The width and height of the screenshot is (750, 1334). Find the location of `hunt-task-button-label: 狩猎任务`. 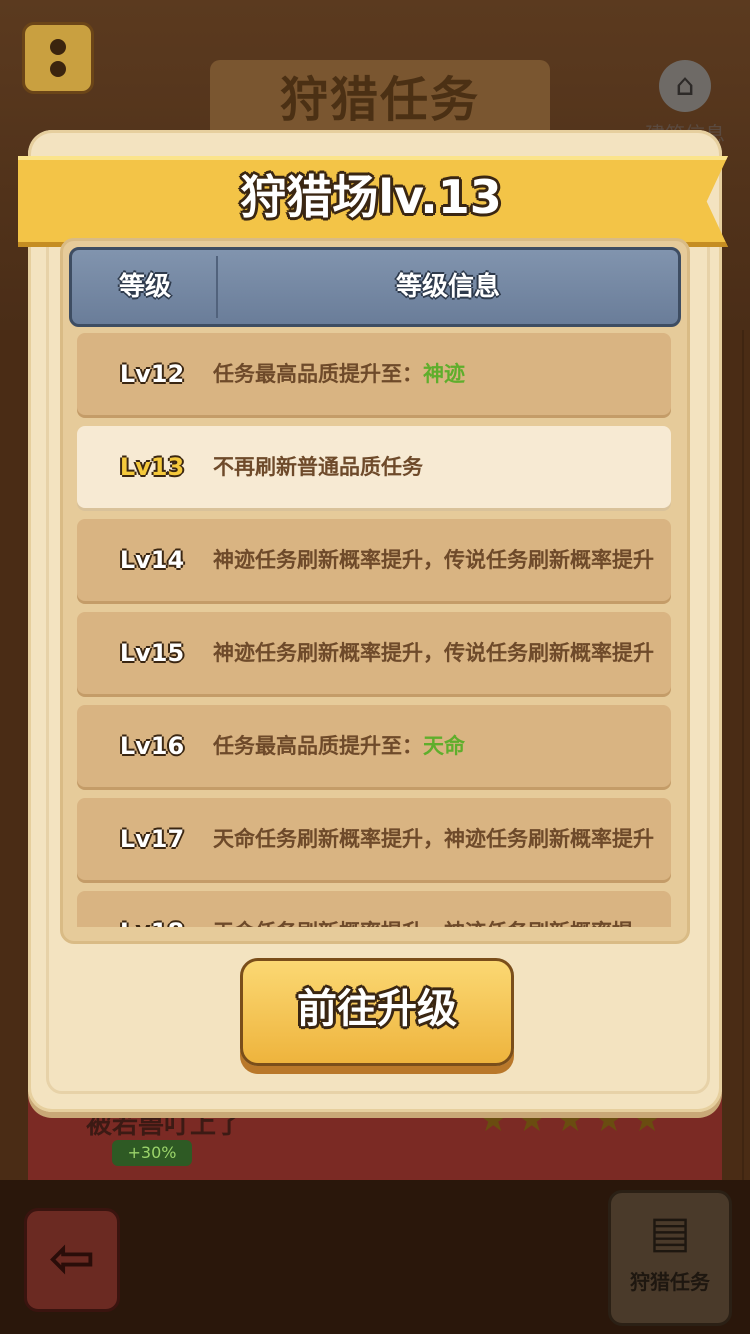

hunt-task-button-label: 狩猎任务 is located at coordinates (670, 1282).